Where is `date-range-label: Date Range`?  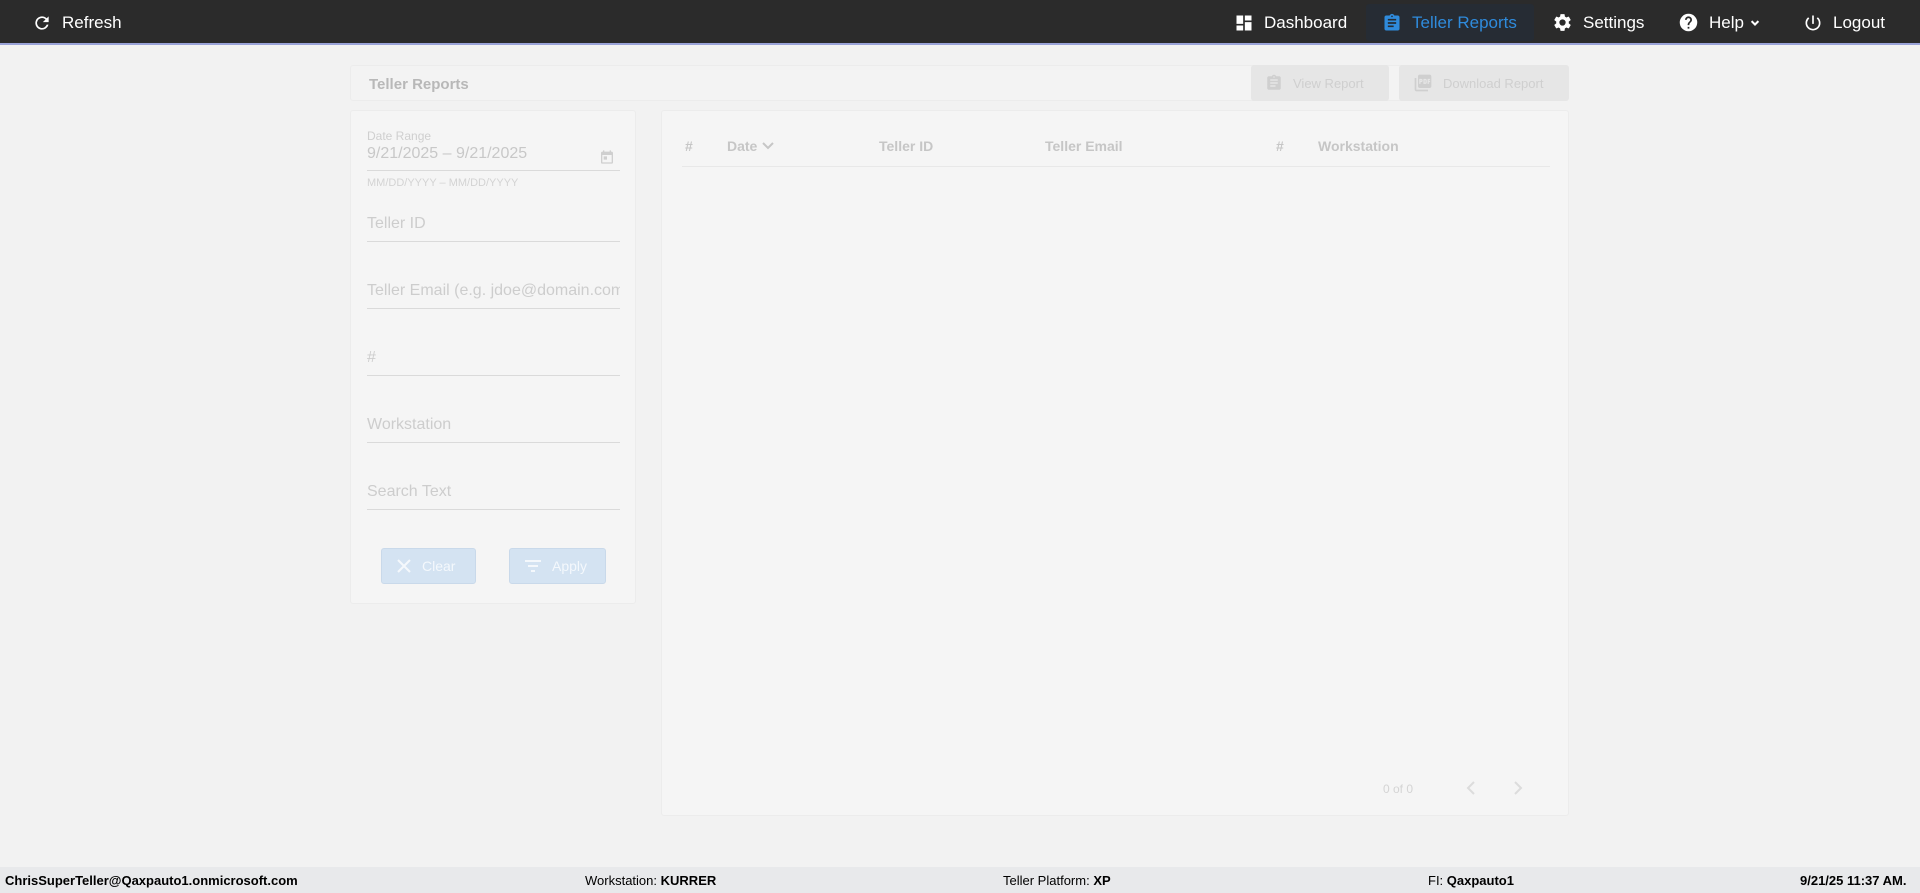 date-range-label: Date Range is located at coordinates (399, 136).